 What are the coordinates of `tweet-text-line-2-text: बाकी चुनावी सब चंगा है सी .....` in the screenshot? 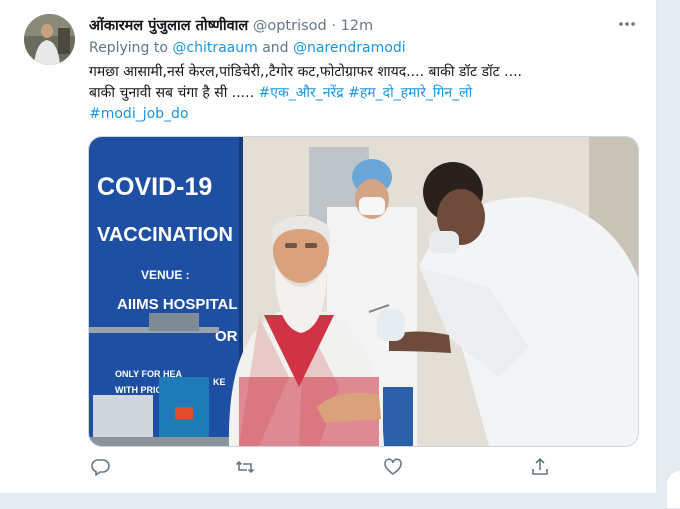 It's located at (174, 93).